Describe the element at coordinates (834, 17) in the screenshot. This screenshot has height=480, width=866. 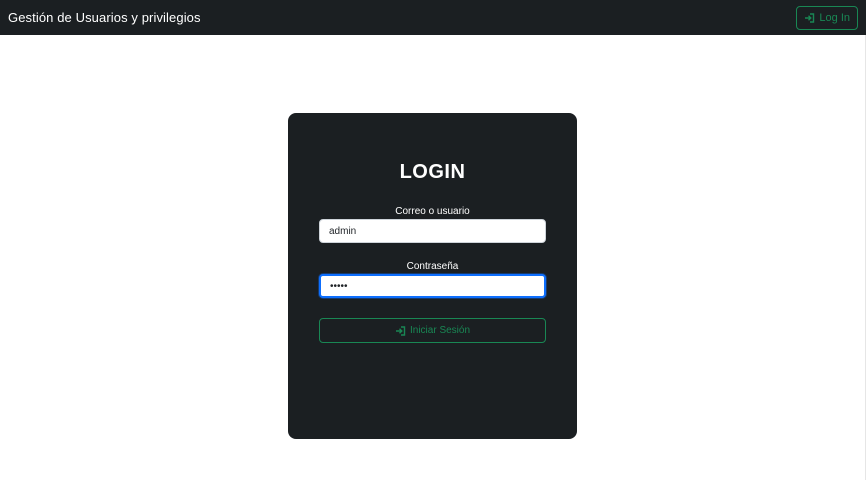
I see `nav-login-label: Log In` at that location.